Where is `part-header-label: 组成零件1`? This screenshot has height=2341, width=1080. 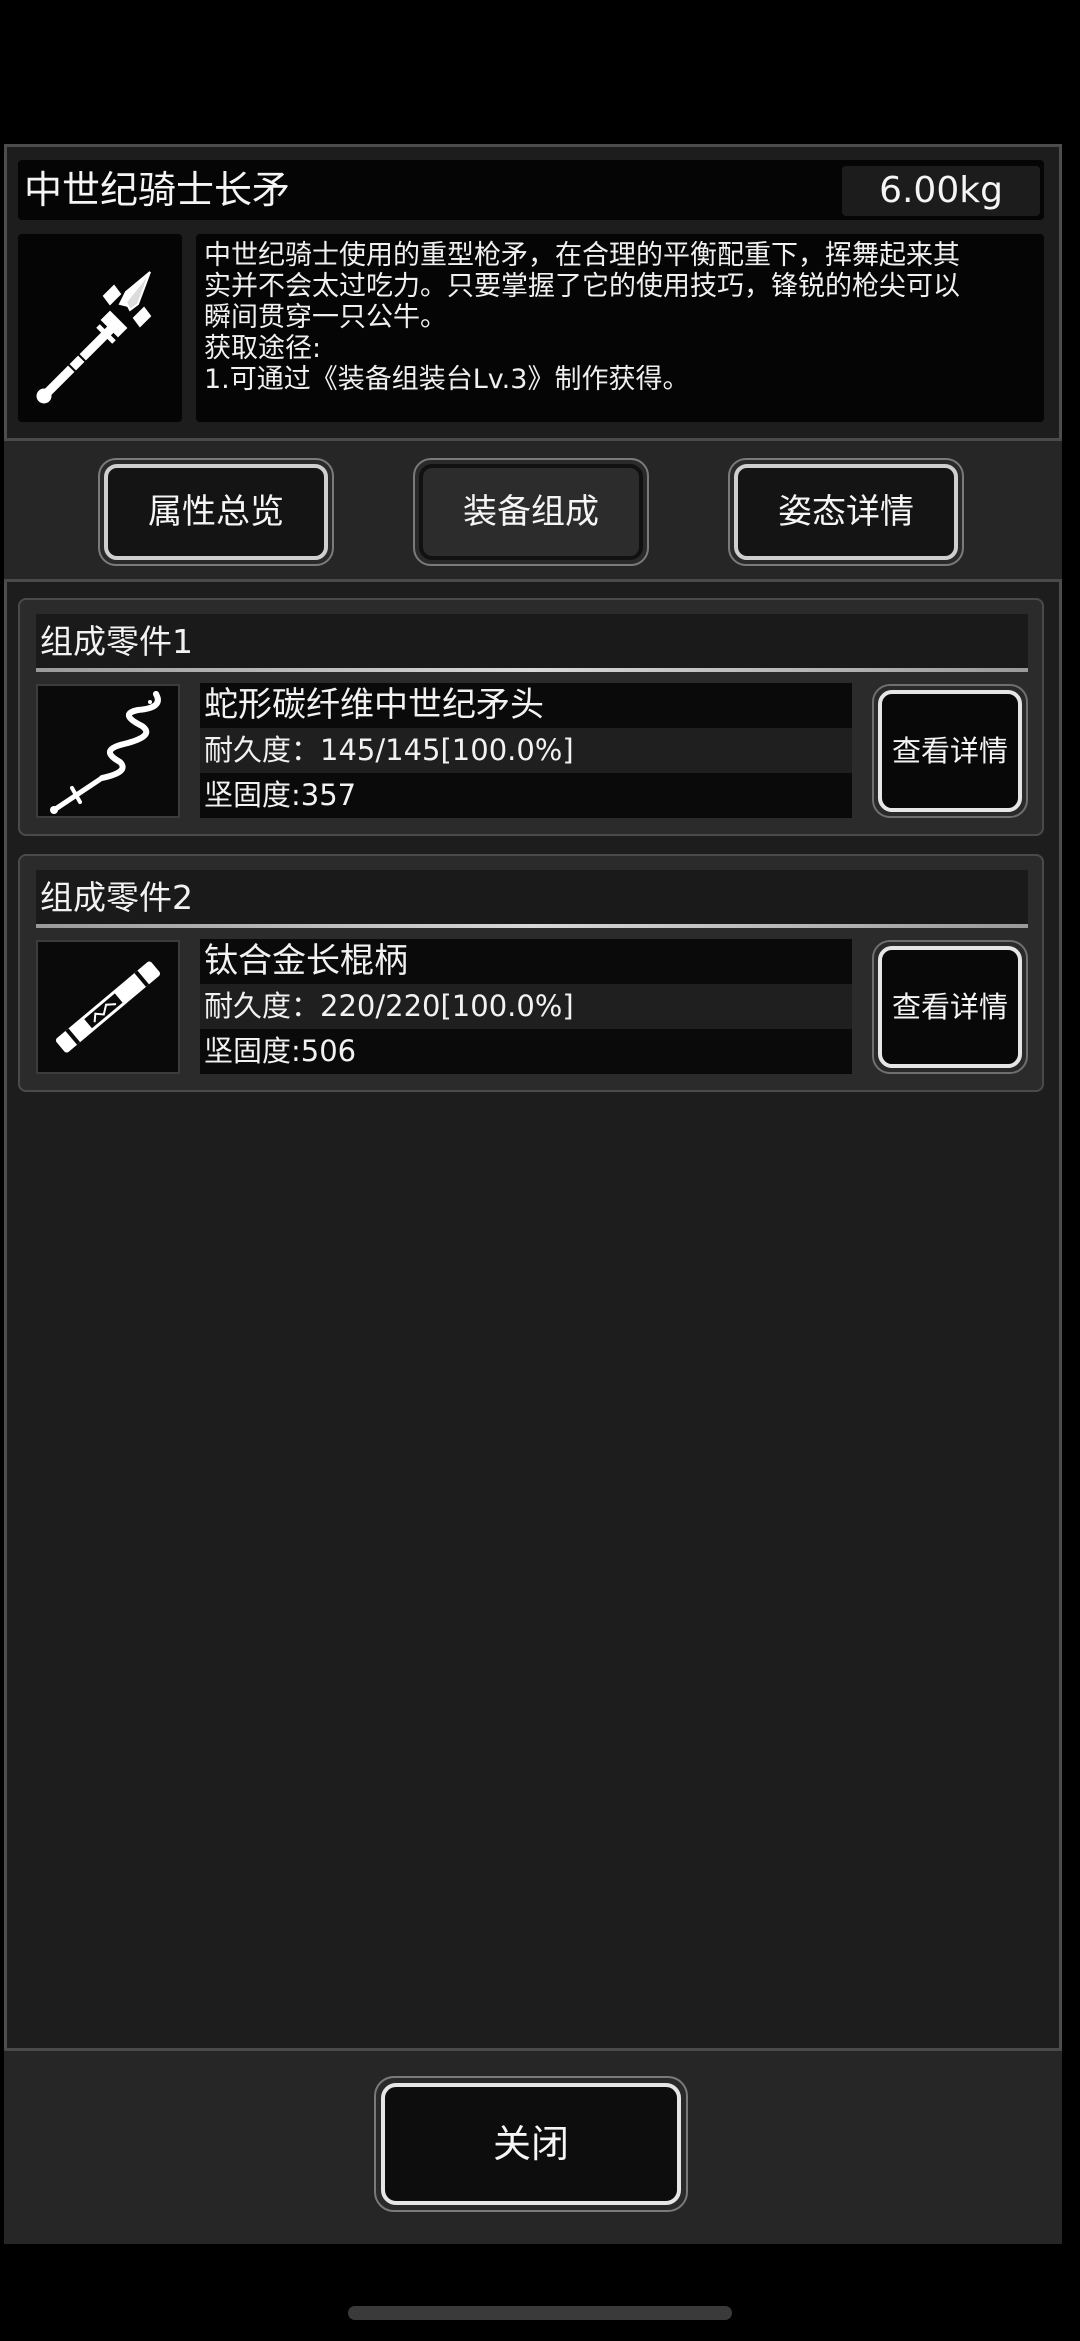 part-header-label: 组成零件1 is located at coordinates (116, 641).